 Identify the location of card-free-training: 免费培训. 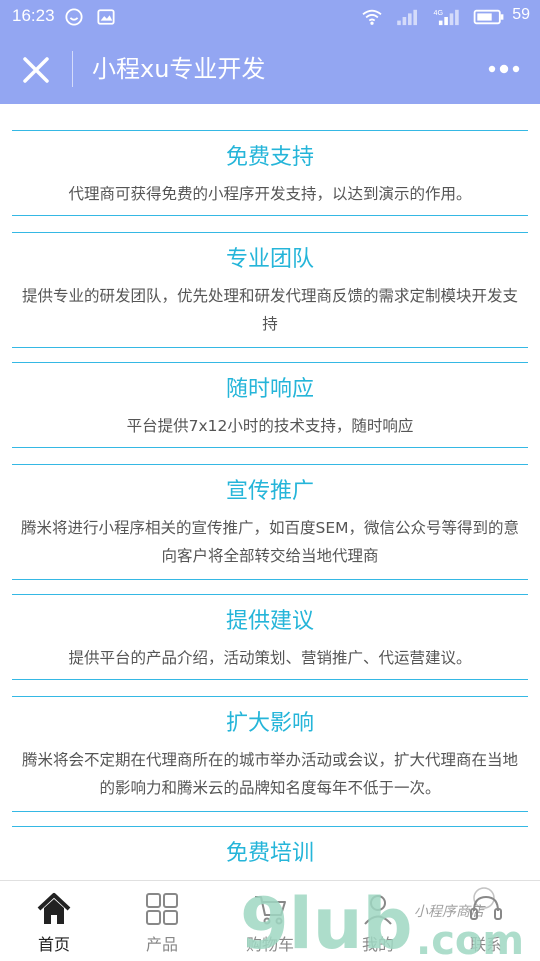
(270, 853).